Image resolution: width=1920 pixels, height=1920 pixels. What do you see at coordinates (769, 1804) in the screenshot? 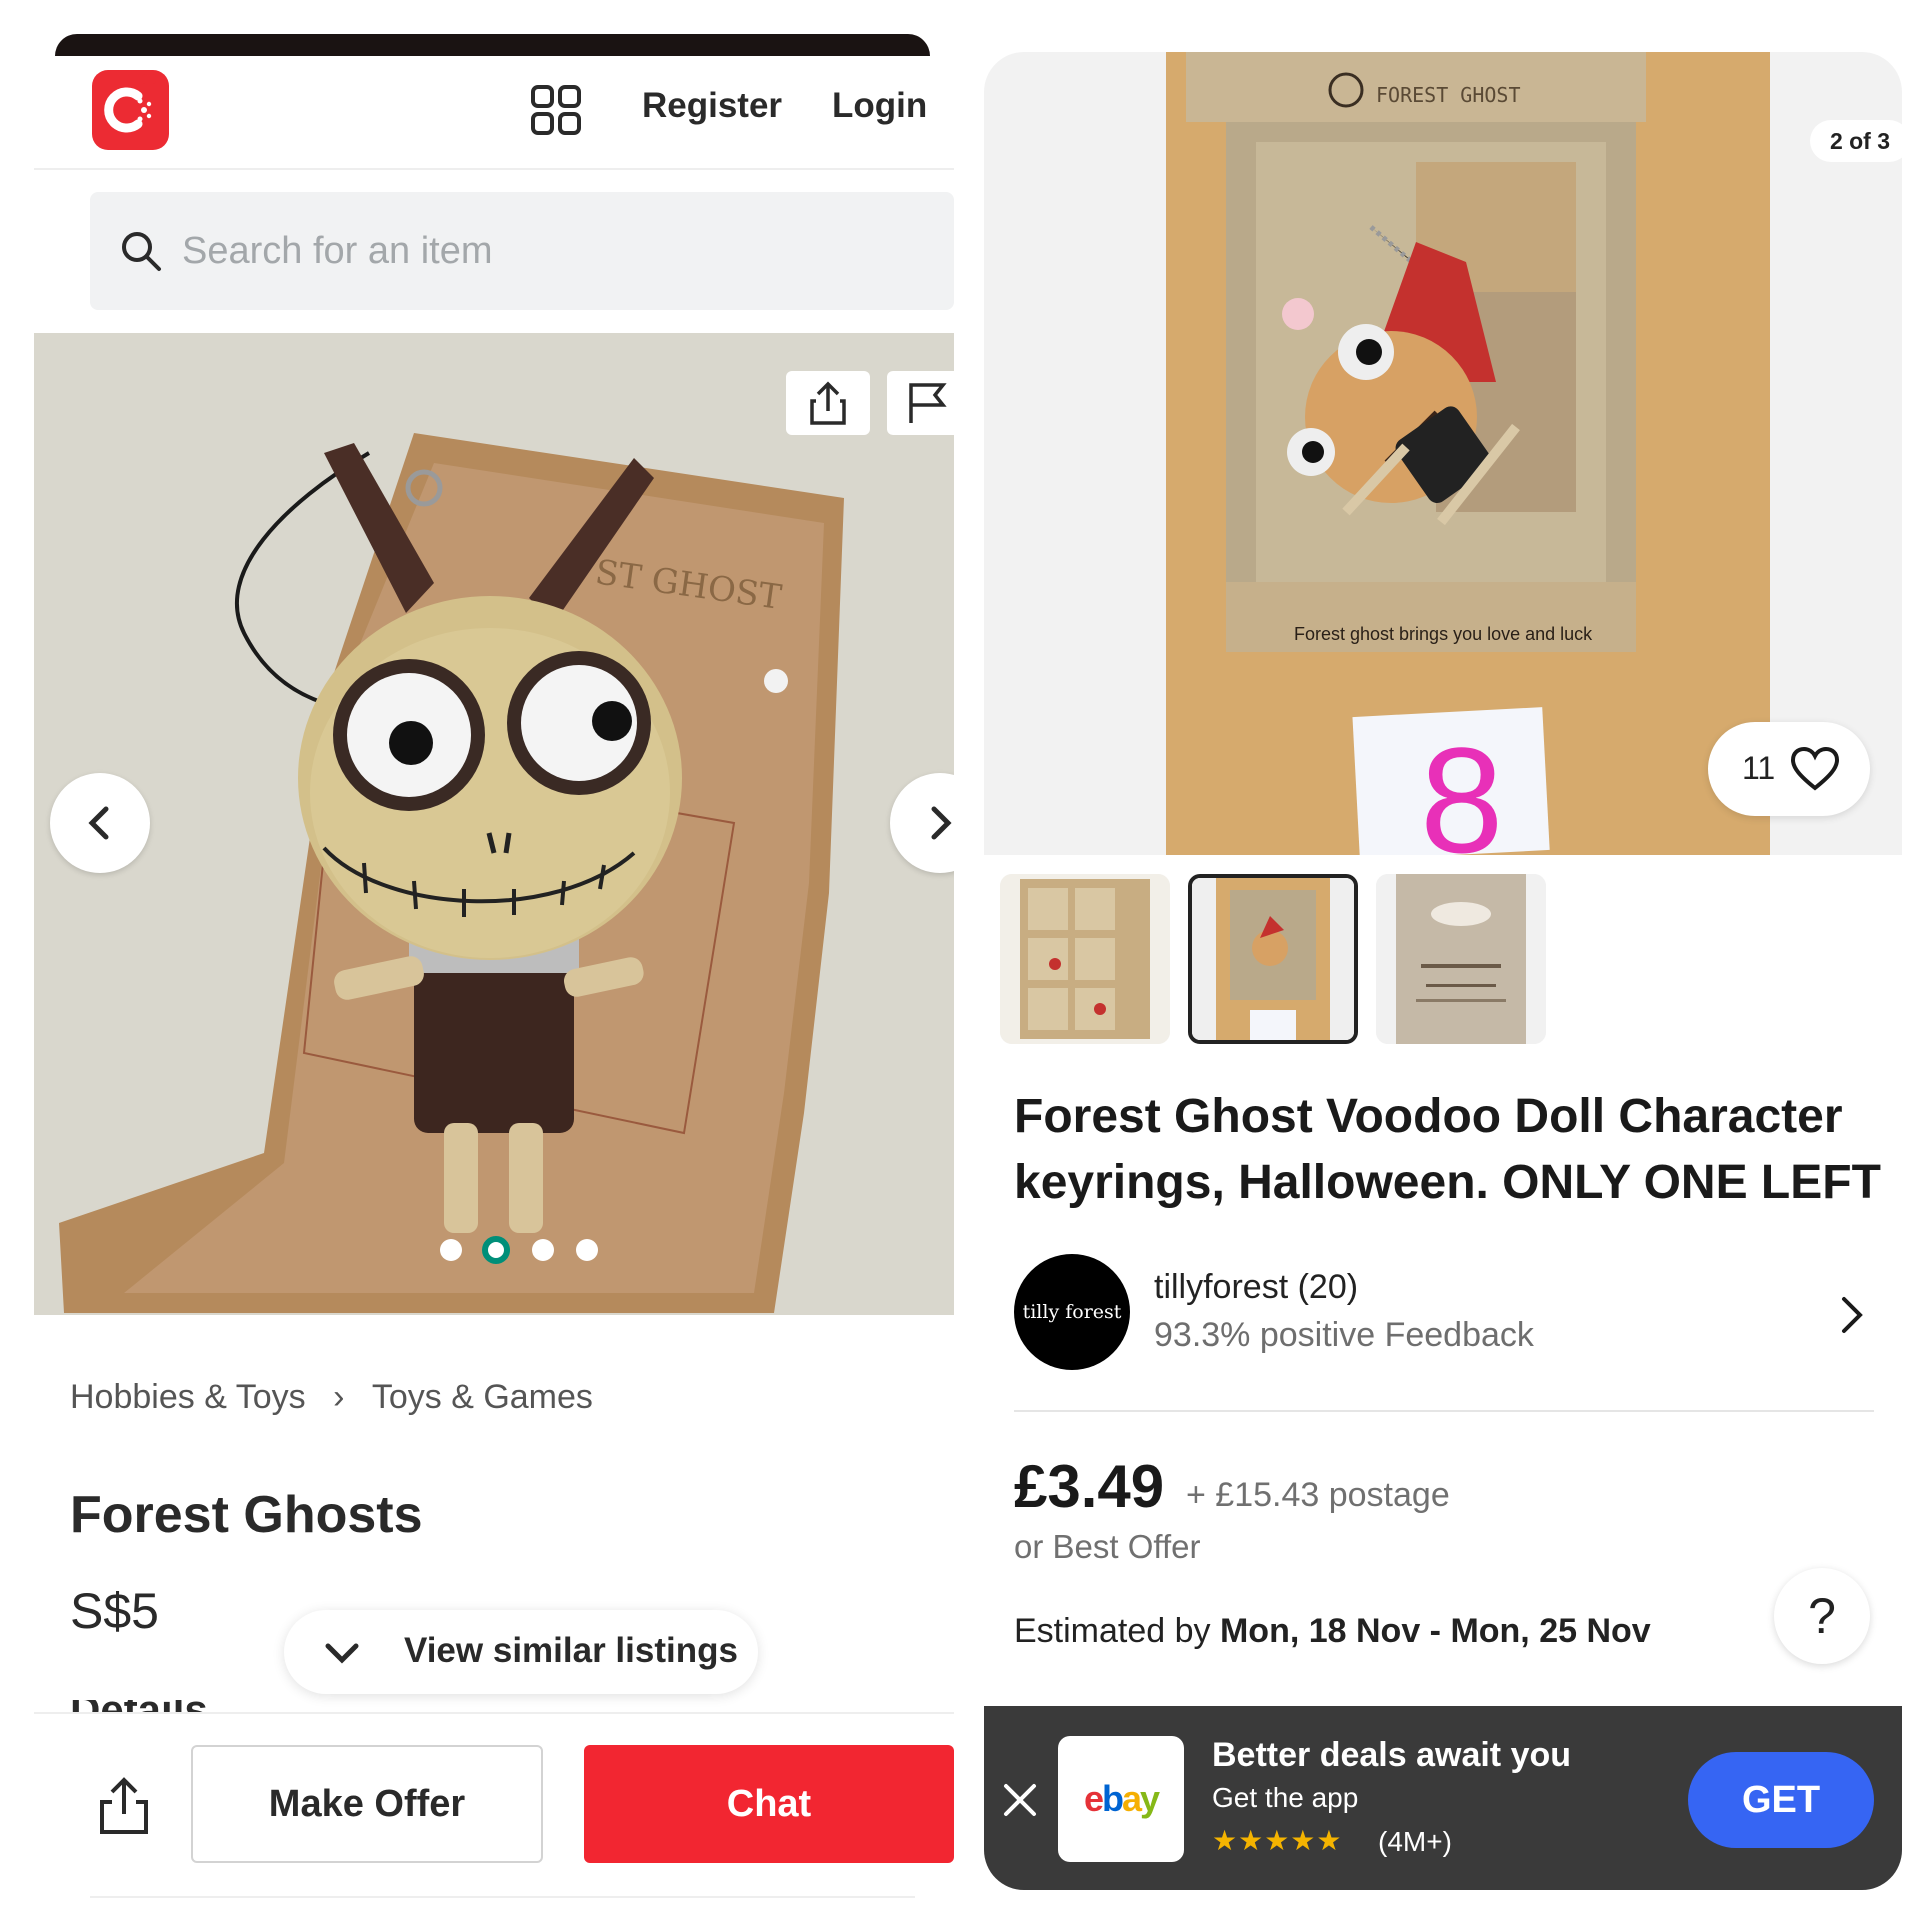
I see `chat-button: Chat` at bounding box center [769, 1804].